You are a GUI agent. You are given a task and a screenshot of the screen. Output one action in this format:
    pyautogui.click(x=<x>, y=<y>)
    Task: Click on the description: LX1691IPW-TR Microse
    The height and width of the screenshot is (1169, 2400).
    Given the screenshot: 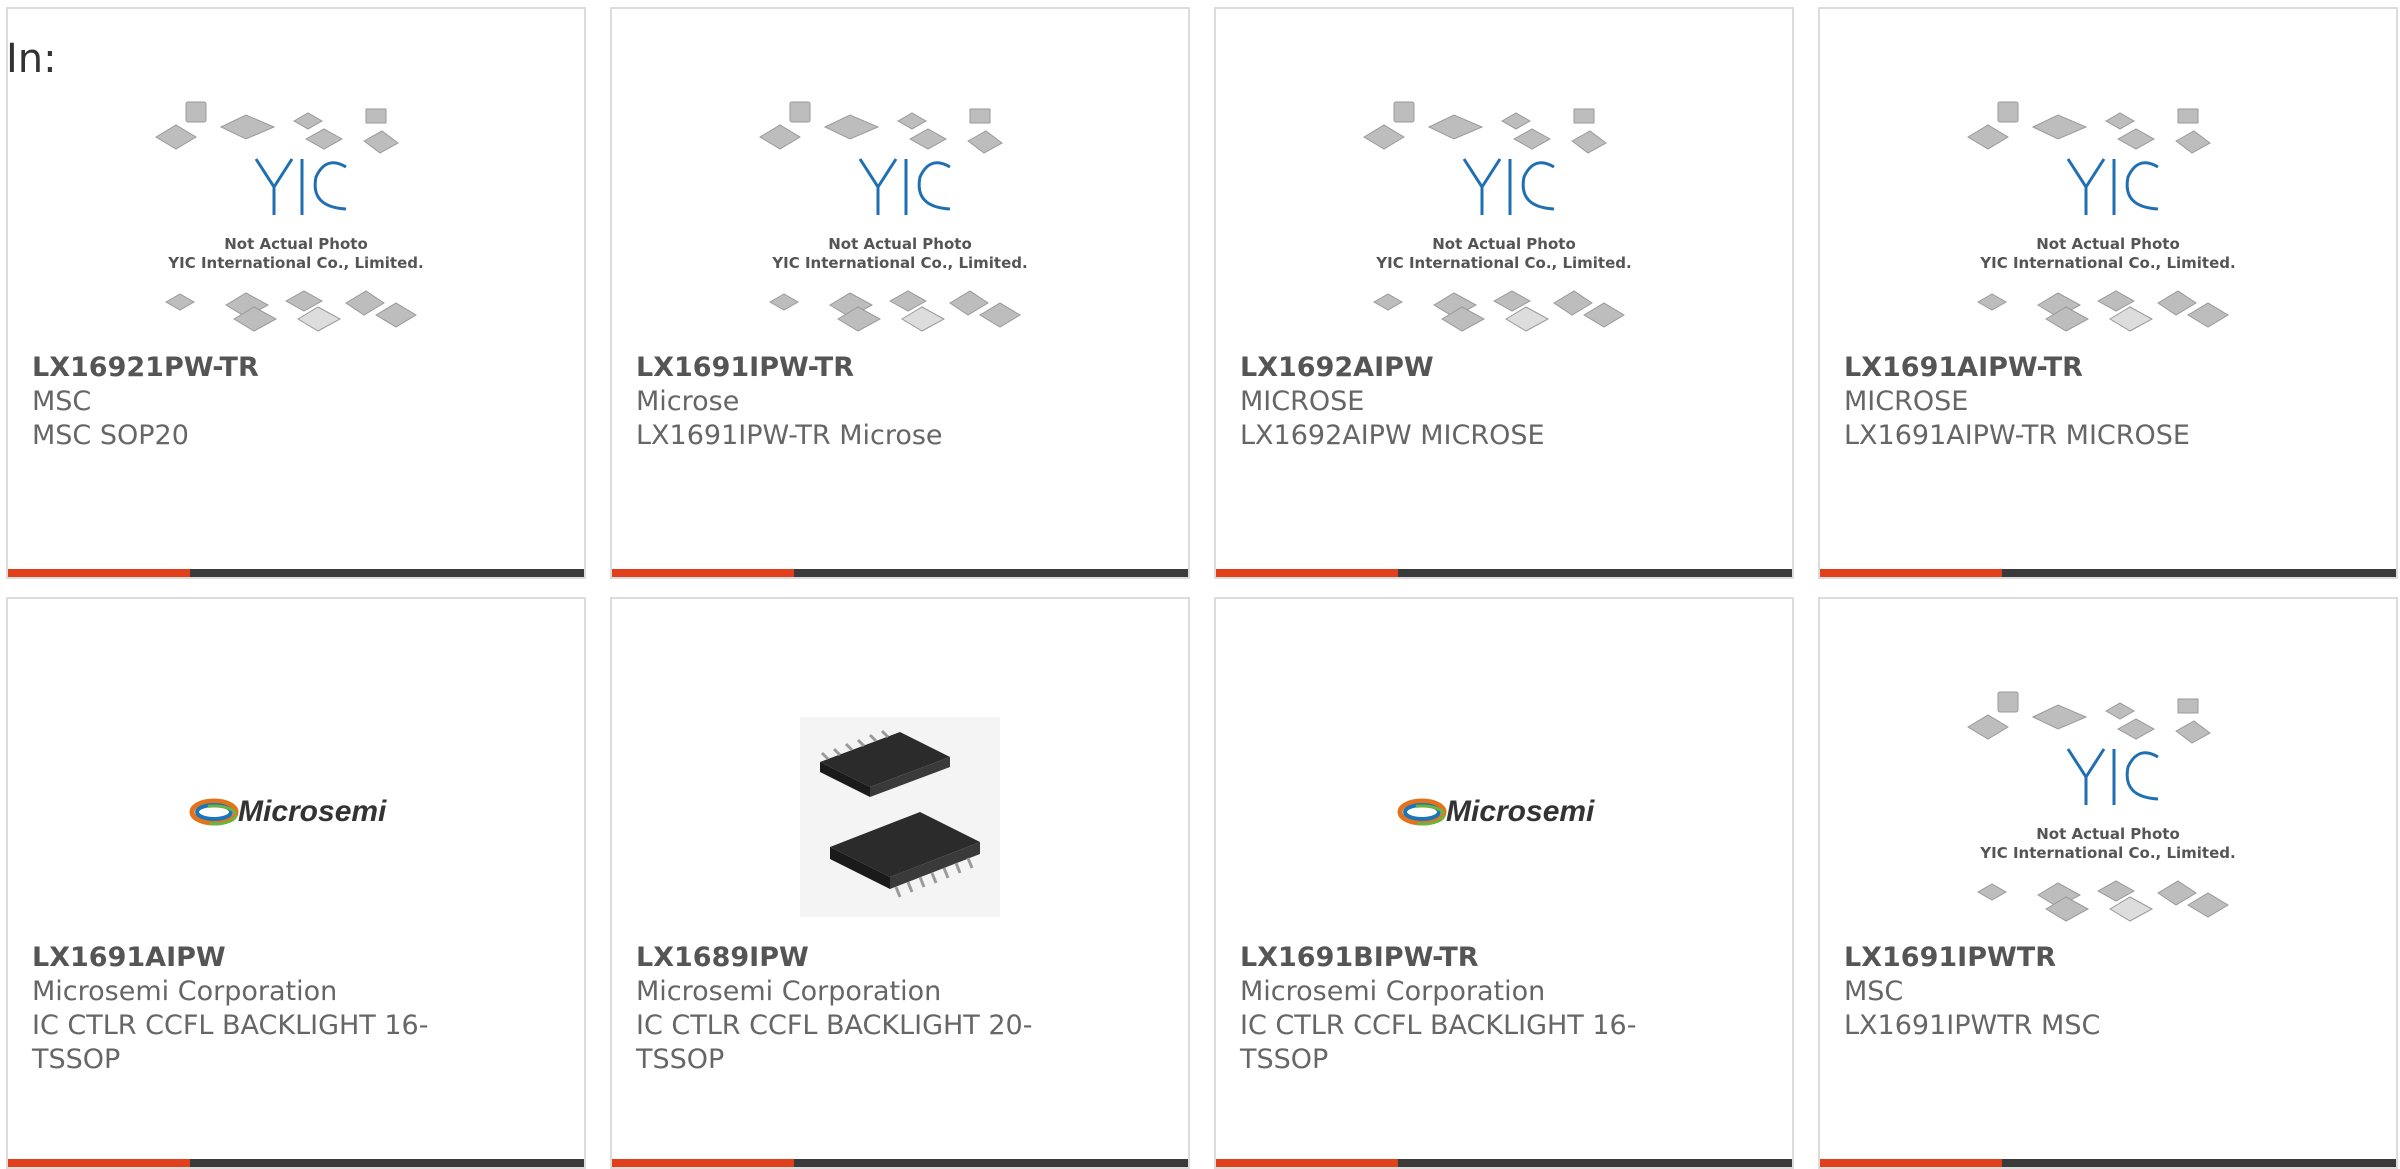 What is the action you would take?
    pyautogui.click(x=789, y=435)
    